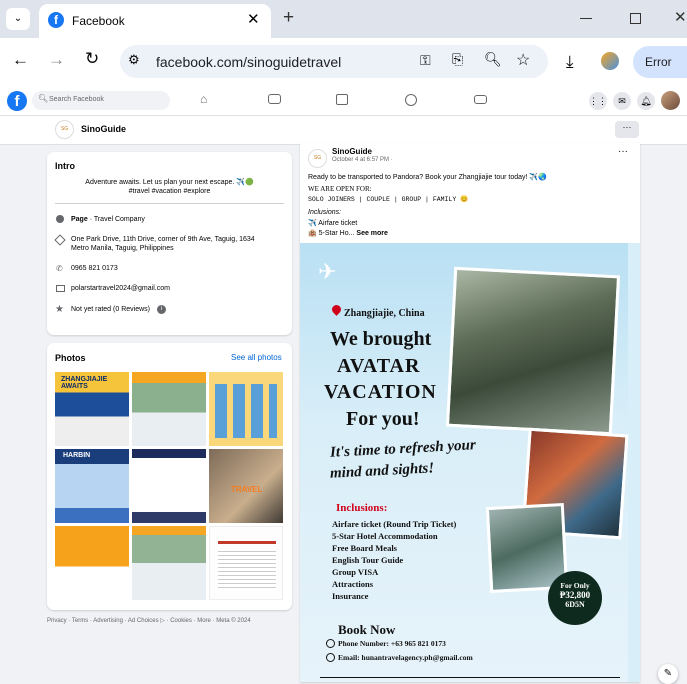  What do you see at coordinates (20, 60) in the screenshot?
I see `back-icon: ←` at bounding box center [20, 60].